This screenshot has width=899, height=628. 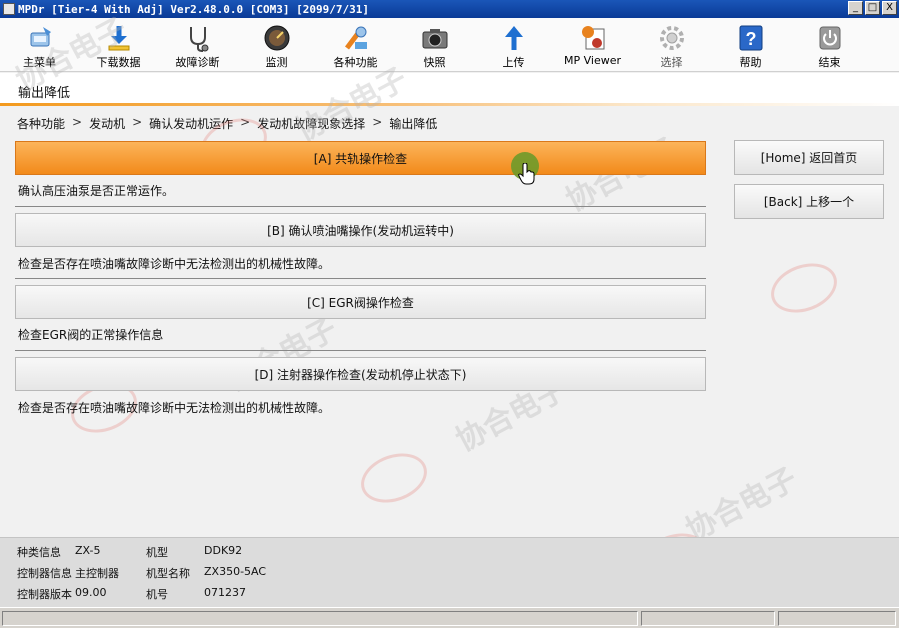 What do you see at coordinates (88, 550) in the screenshot?
I see `info-value: ZX-5` at bounding box center [88, 550].